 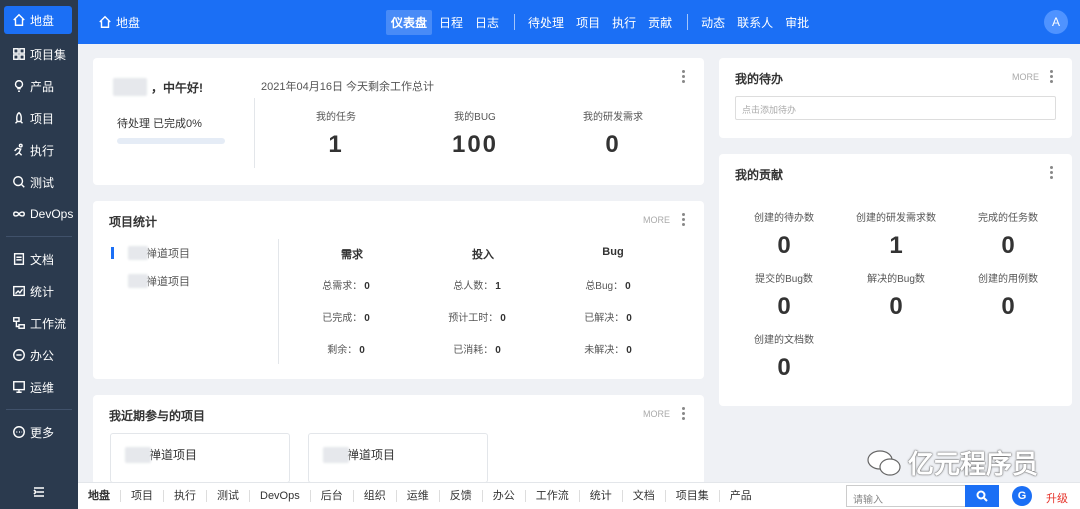 What do you see at coordinates (228, 496) in the screenshot?
I see `bottom-item: 测试` at bounding box center [228, 496].